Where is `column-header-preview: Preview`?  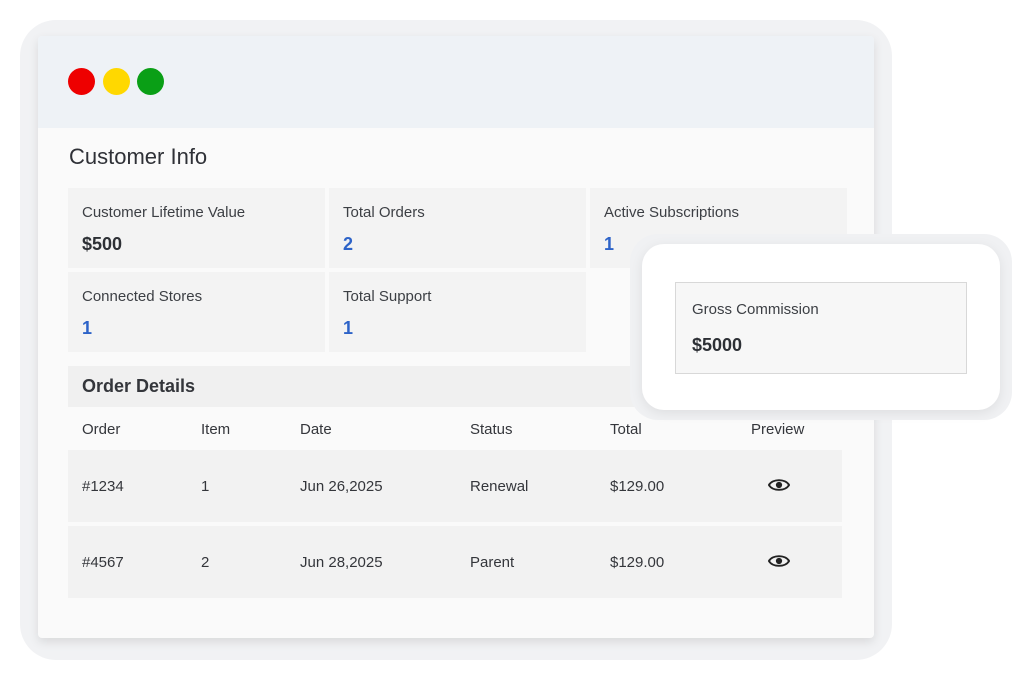 column-header-preview: Preview is located at coordinates (778, 429).